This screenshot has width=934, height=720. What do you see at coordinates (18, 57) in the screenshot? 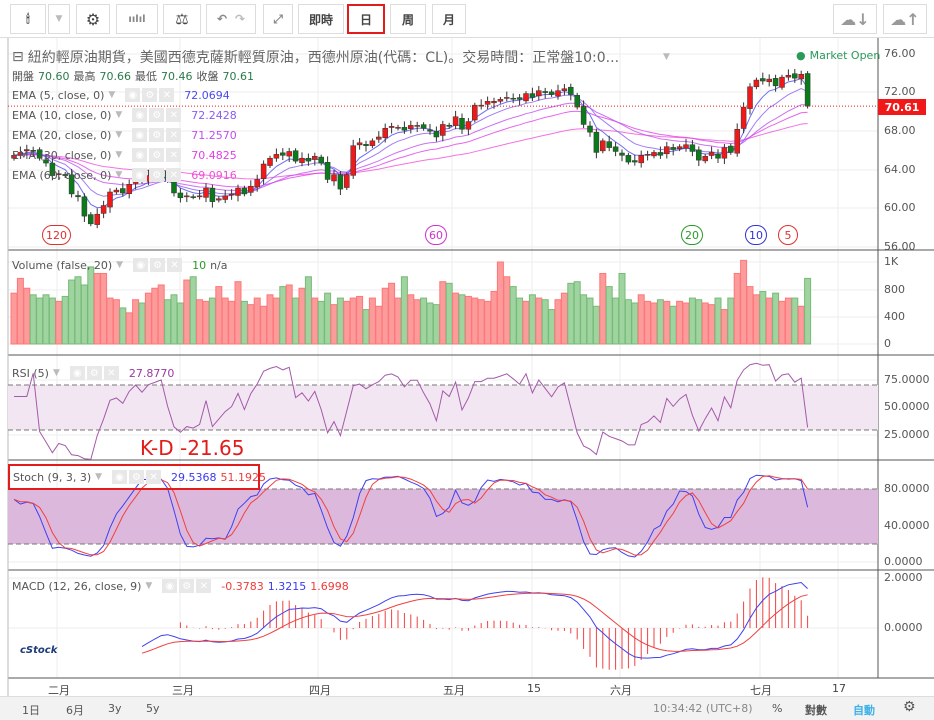
I see `collapse-icon: ⊟` at bounding box center [18, 57].